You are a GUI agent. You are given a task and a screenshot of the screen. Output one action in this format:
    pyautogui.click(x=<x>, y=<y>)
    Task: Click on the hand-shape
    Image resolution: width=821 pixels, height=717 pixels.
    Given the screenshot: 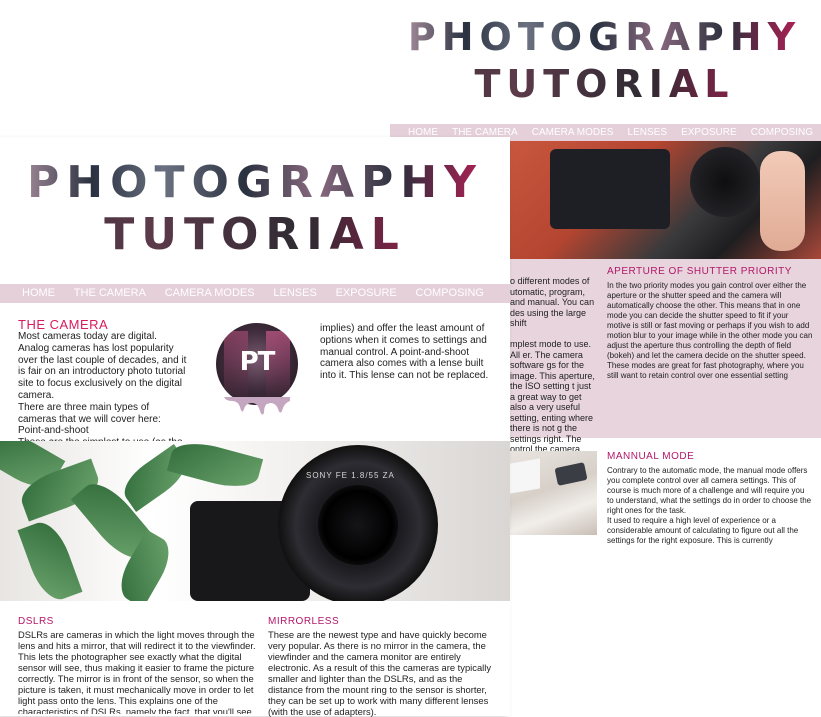 What is the action you would take?
    pyautogui.click(x=782, y=201)
    